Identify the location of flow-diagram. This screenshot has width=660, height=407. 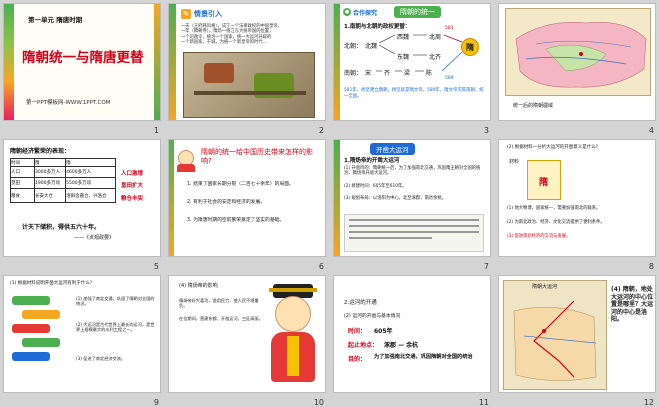
(42, 336).